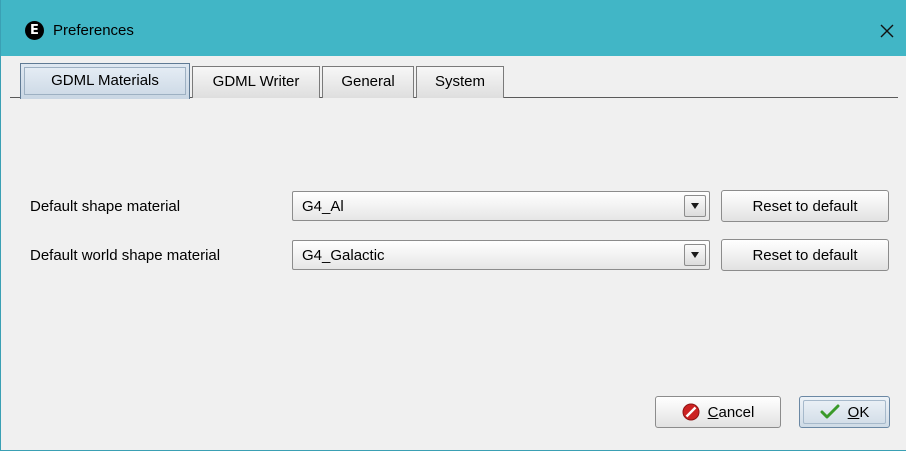 The width and height of the screenshot is (906, 451). I want to click on reset-world-material-button: Reset to default, so click(805, 255).